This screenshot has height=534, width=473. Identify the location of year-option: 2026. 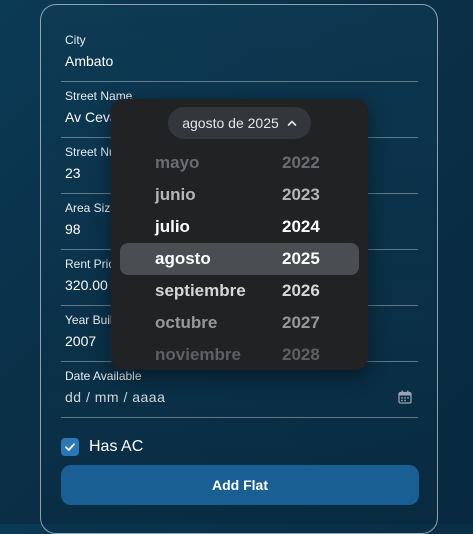
(301, 291).